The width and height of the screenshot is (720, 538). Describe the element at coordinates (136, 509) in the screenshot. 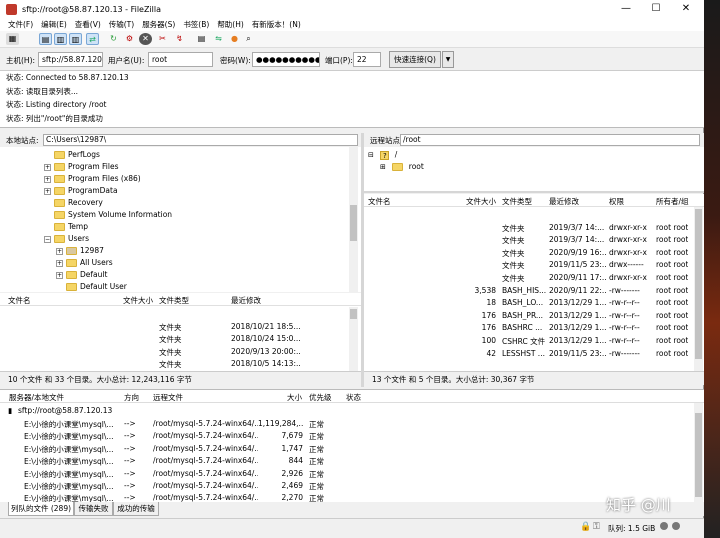

I see `tab-successful-transfers: 成功的传输` at that location.